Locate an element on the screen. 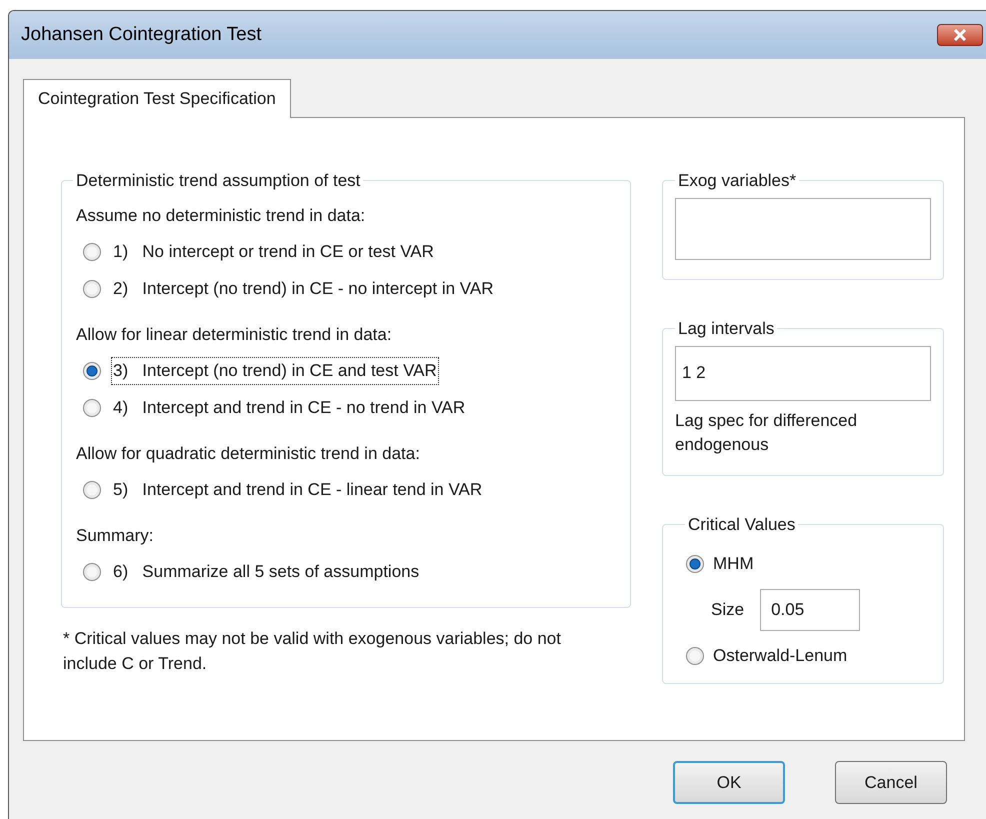 The width and height of the screenshot is (986, 819). dialog-button: OK is located at coordinates (729, 782).